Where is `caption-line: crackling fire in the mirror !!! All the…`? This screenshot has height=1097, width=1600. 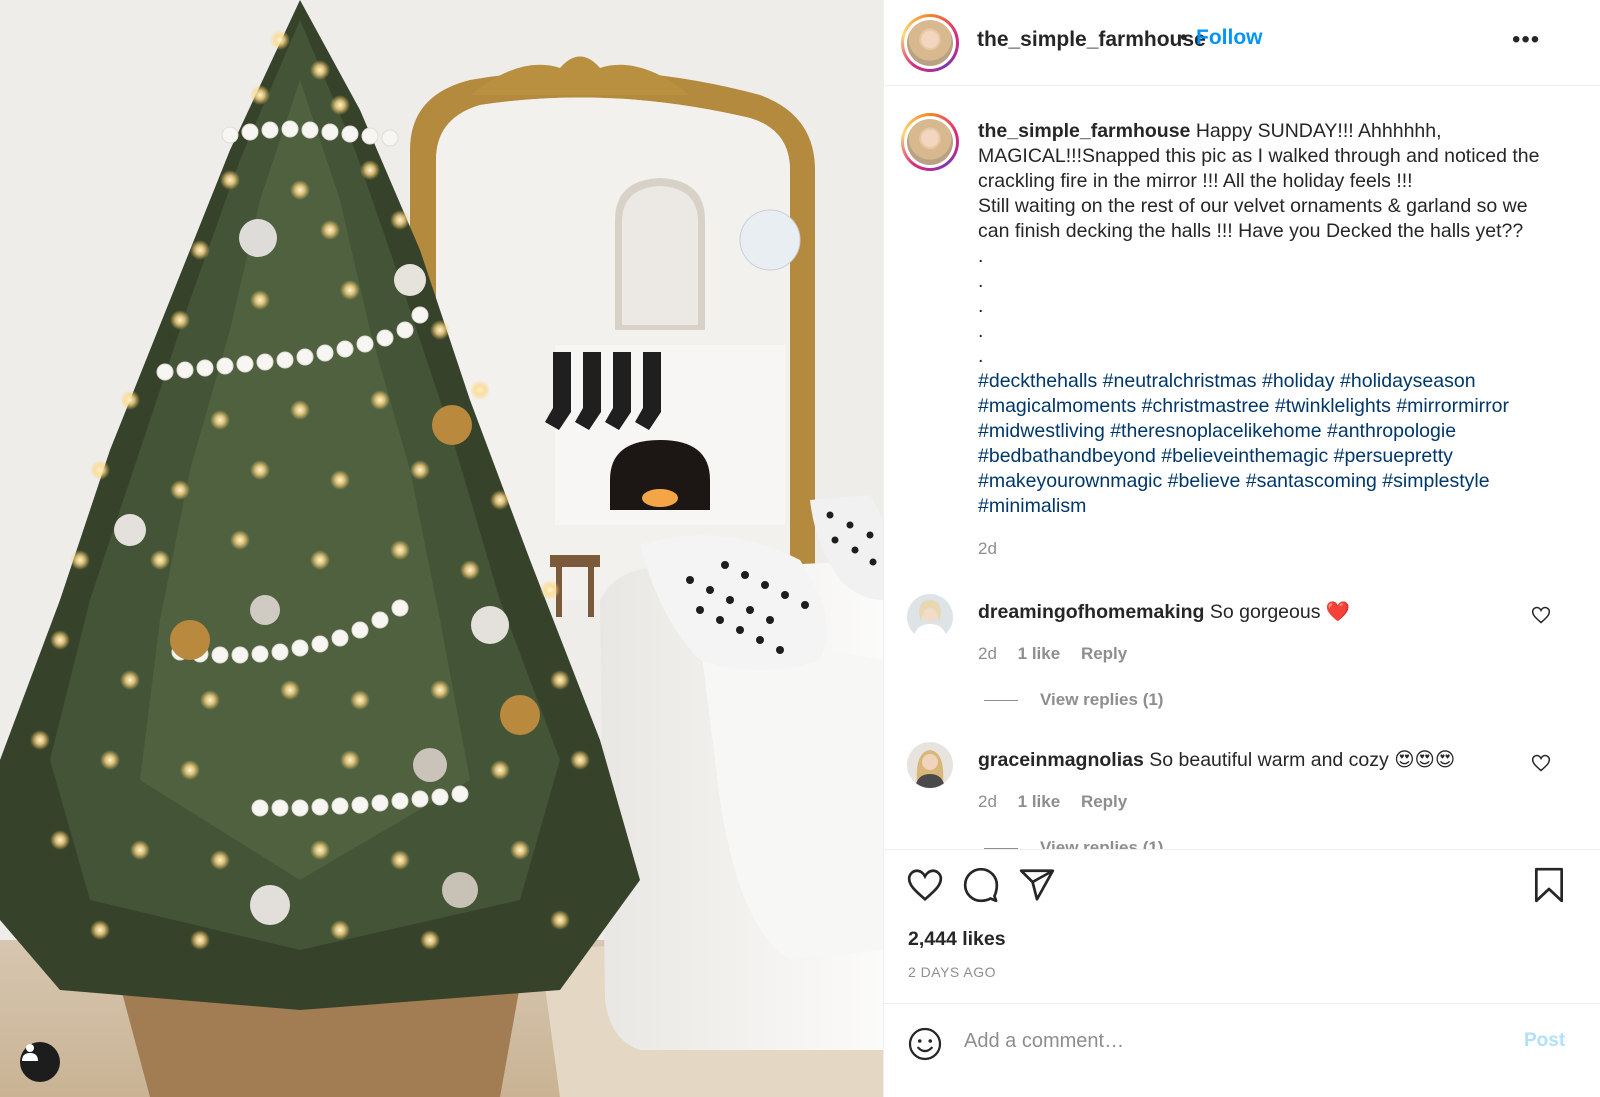 caption-line: crackling fire in the mirror !!! All the… is located at coordinates (1195, 181).